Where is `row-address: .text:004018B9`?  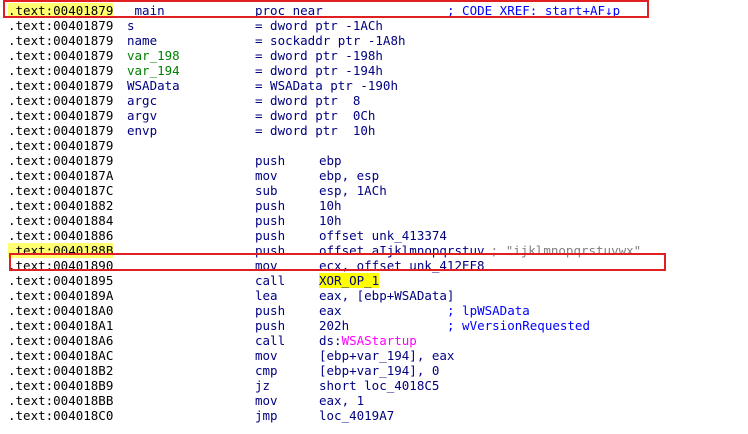 row-address: .text:004018B9 is located at coordinates (61, 385).